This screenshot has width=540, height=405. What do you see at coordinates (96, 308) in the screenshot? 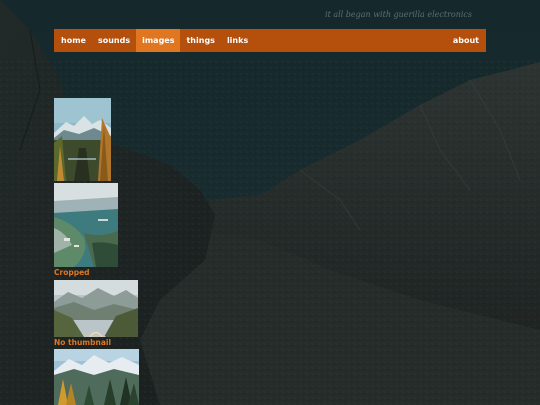
I see `gallery-thumbnail-misty-mountains` at bounding box center [96, 308].